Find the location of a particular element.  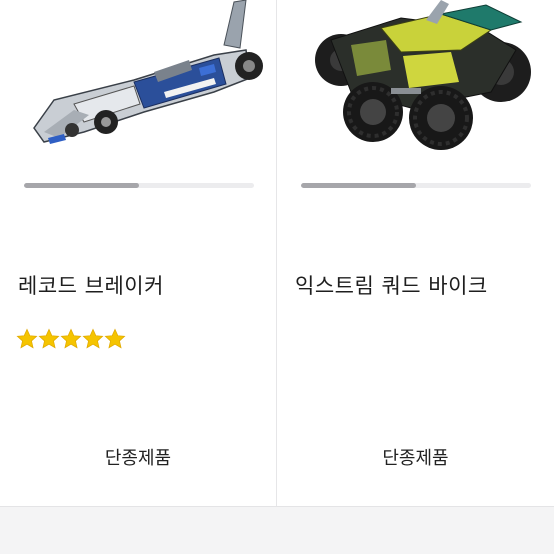

quad-bike-image is located at coordinates (423, 75).